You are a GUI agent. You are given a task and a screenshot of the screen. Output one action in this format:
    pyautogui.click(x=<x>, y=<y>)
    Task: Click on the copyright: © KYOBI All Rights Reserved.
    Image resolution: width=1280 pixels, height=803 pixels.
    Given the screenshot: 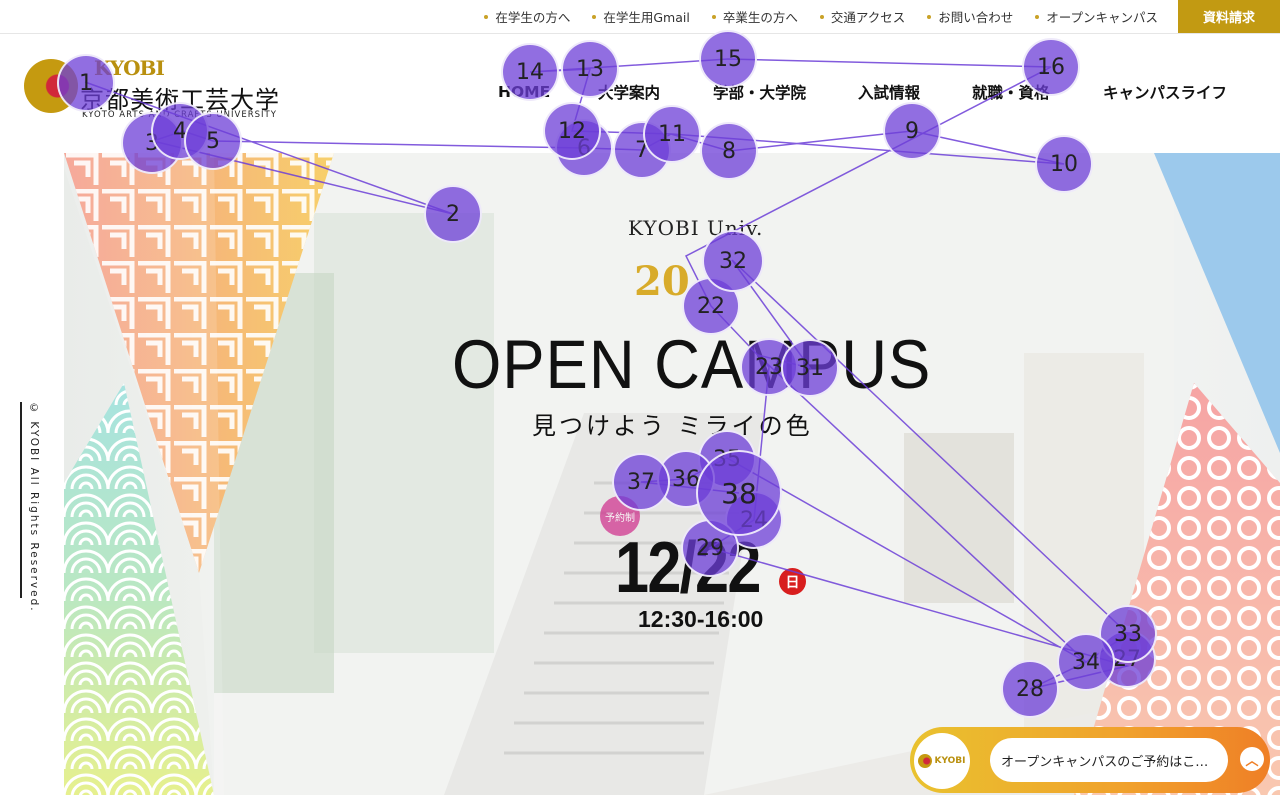 What is the action you would take?
    pyautogui.click(x=31, y=507)
    